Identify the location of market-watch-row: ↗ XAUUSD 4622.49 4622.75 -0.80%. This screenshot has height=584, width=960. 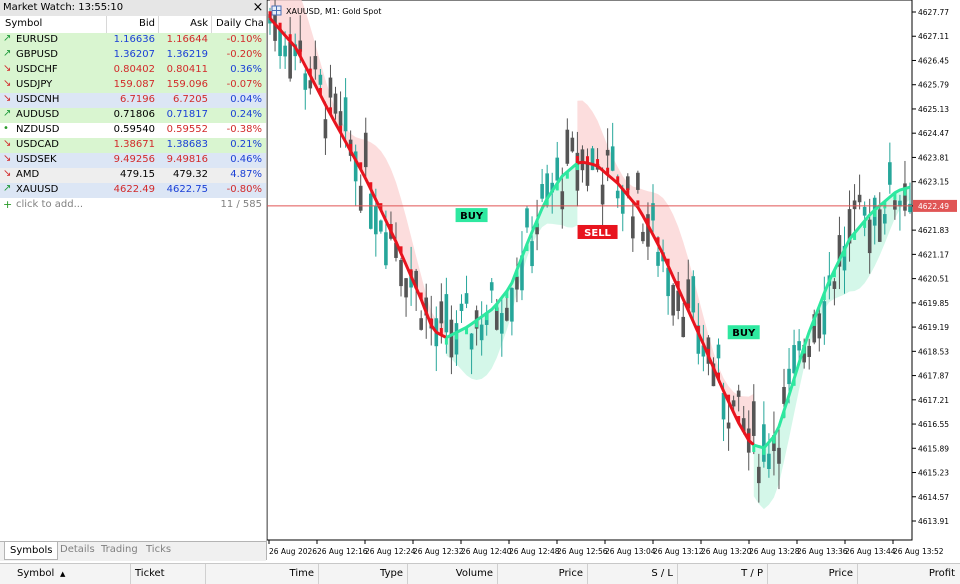
(133, 190).